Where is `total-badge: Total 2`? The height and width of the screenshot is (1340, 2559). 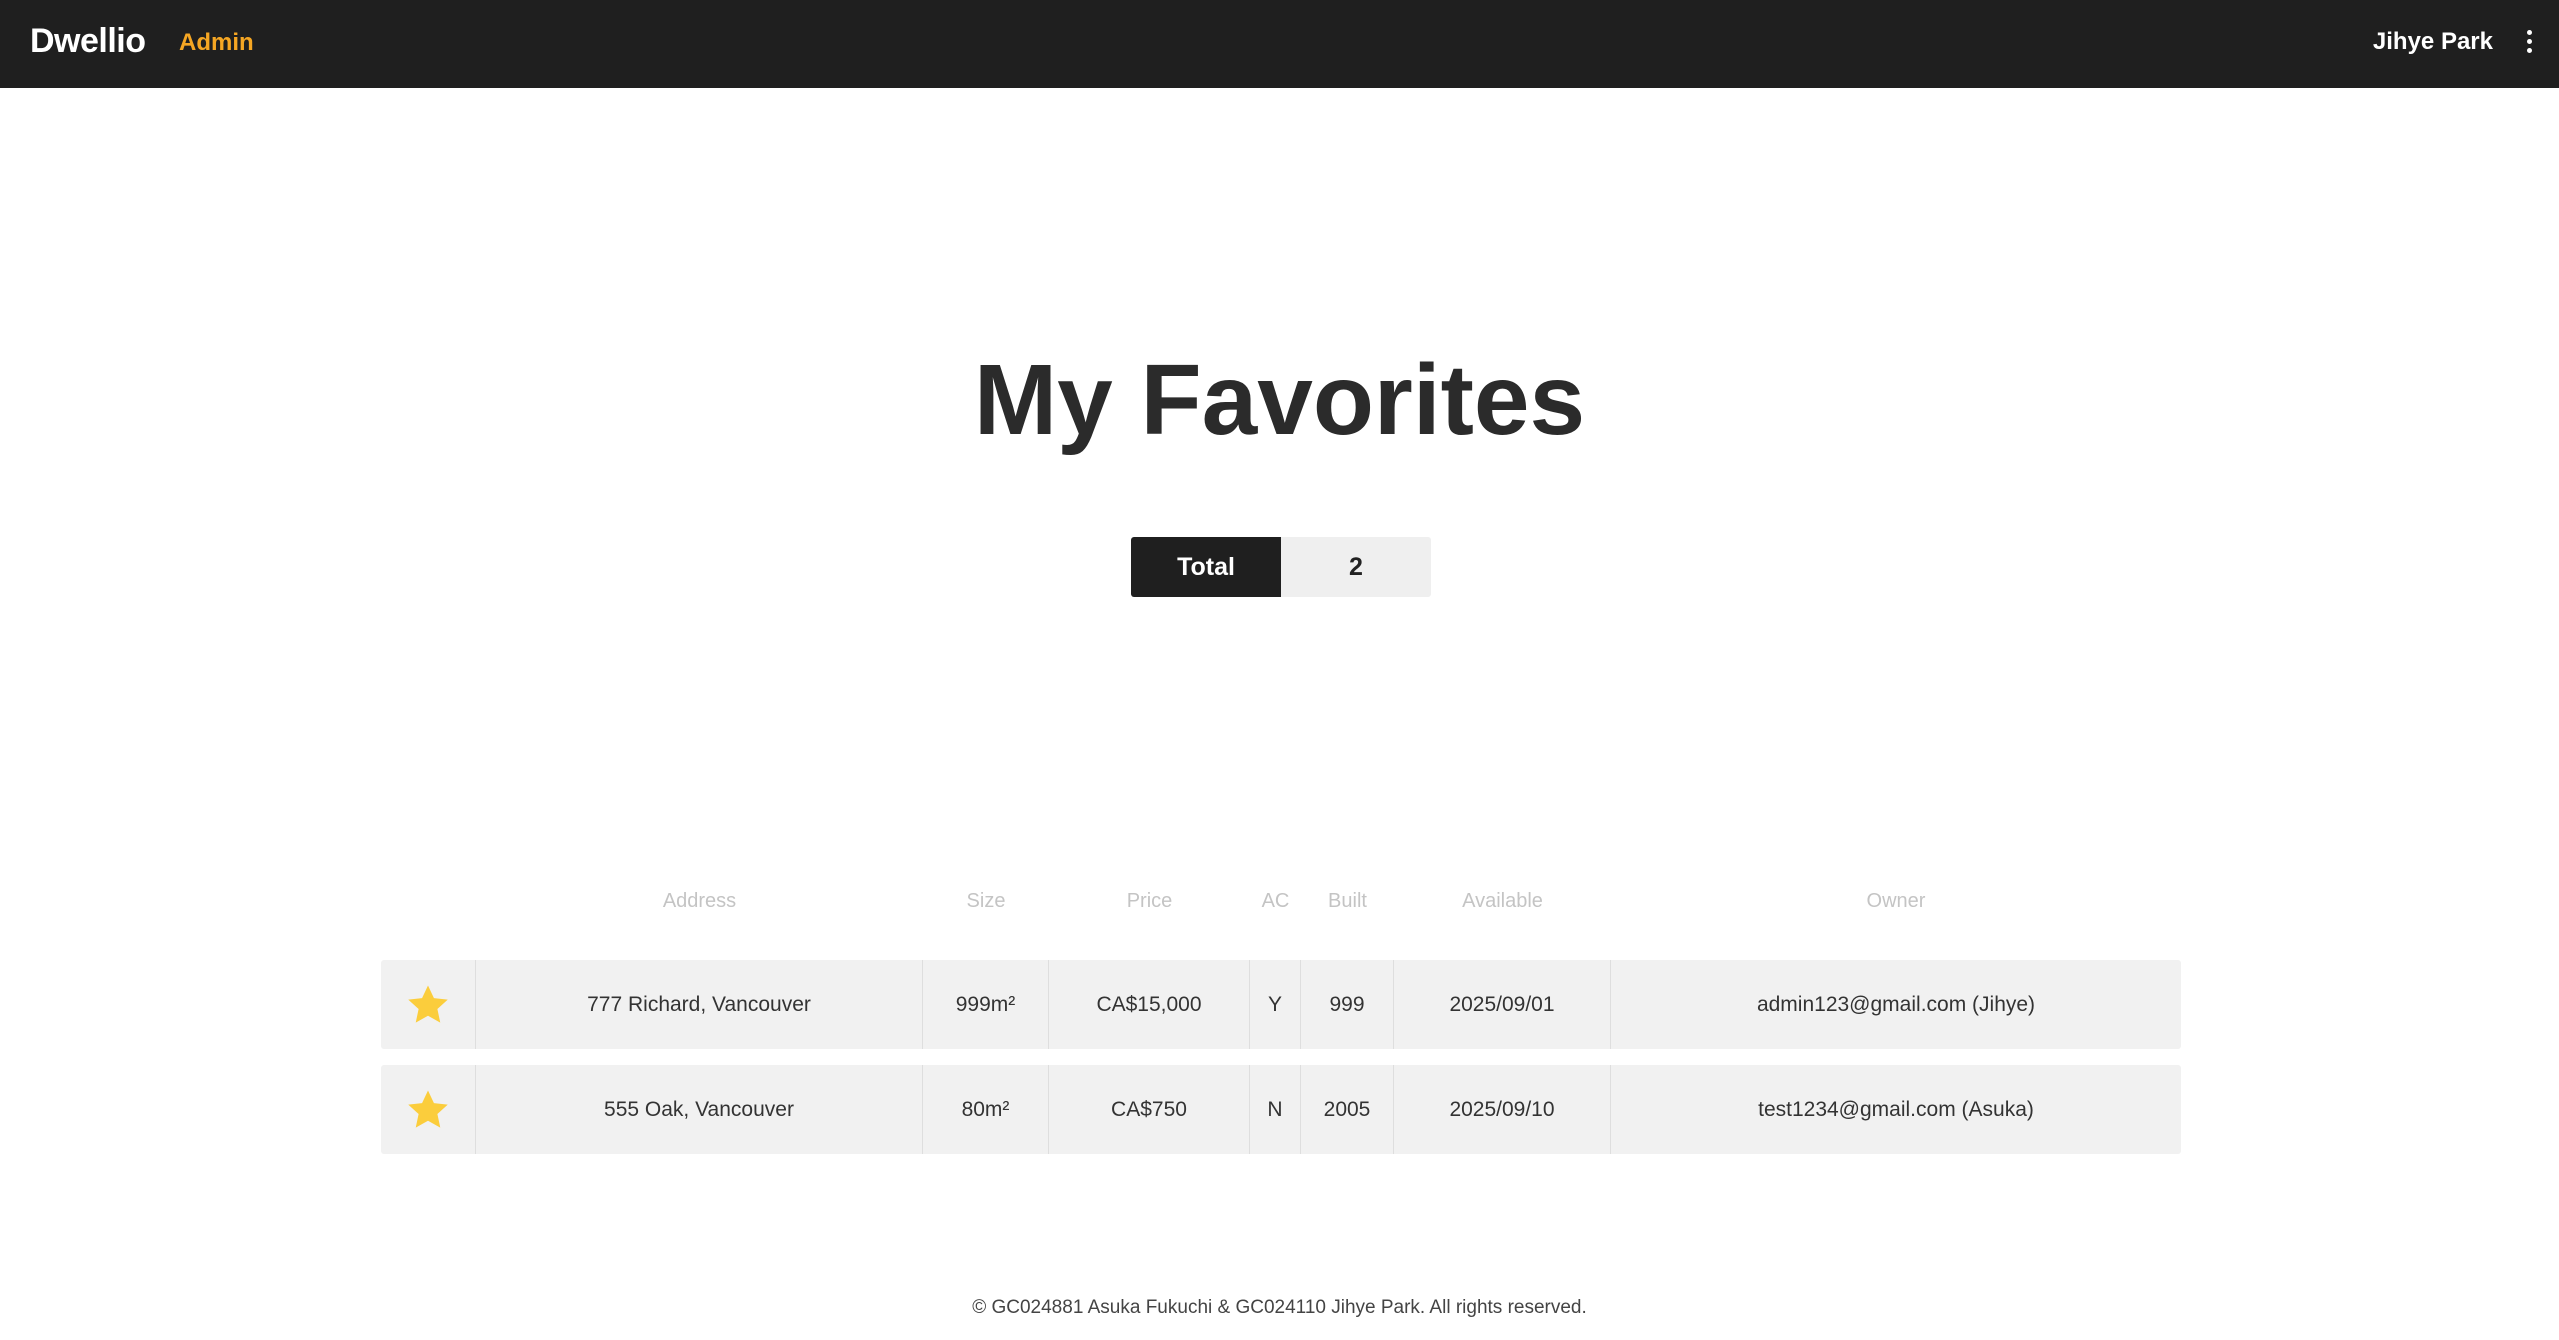 total-badge: Total 2 is located at coordinates (1281, 567).